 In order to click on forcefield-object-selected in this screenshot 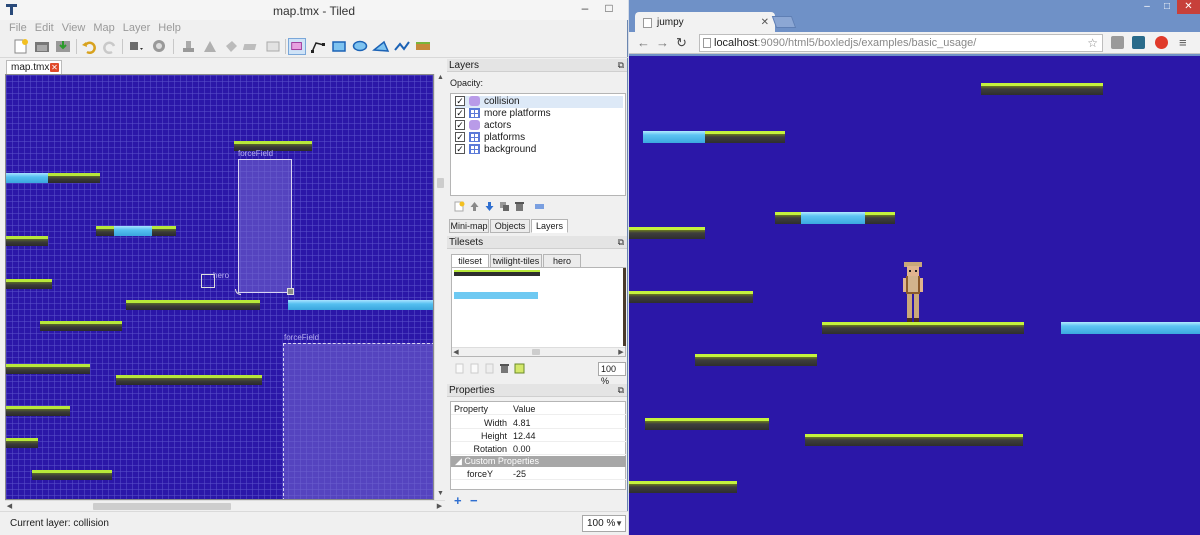, I will do `click(265, 226)`.